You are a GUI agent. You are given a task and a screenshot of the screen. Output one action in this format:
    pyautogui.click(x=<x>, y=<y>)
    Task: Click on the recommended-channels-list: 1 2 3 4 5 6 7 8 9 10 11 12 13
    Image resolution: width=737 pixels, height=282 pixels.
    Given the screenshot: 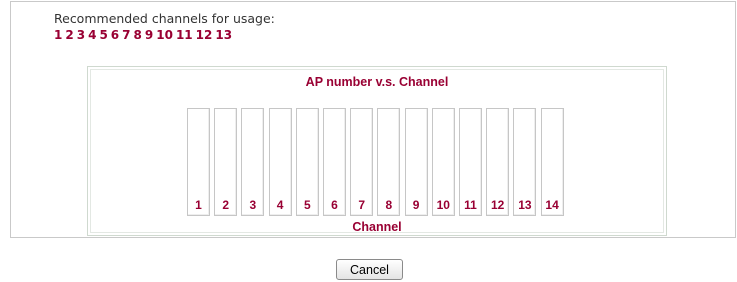 What is the action you would take?
    pyautogui.click(x=144, y=35)
    